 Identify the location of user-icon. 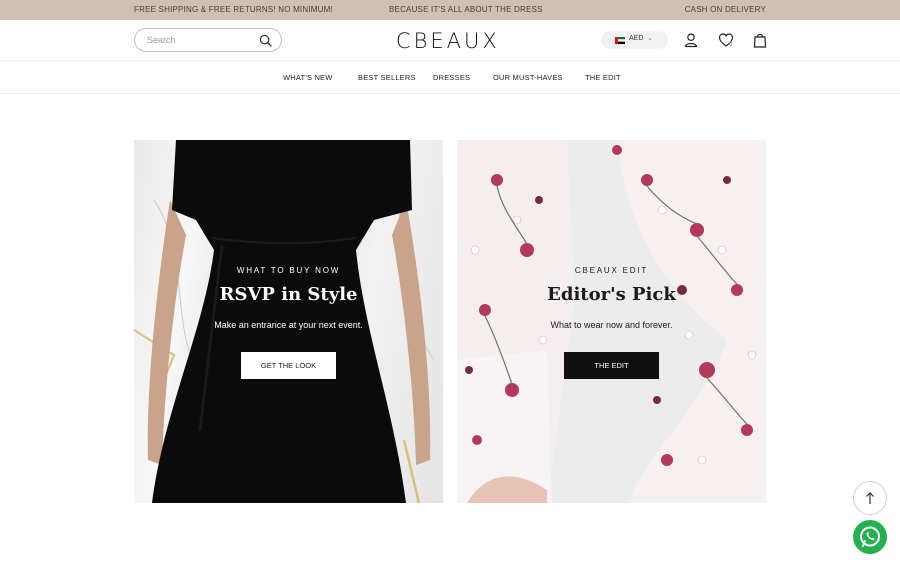
(691, 40).